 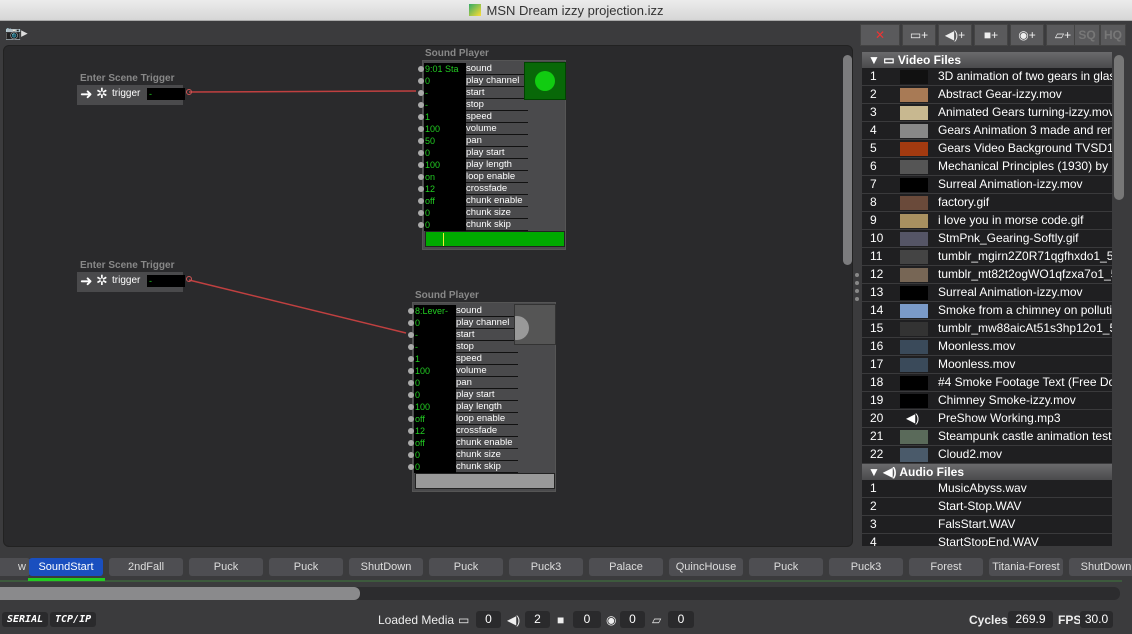 What do you see at coordinates (463, 311) in the screenshot?
I see `param-row: 8:Lever-sound` at bounding box center [463, 311].